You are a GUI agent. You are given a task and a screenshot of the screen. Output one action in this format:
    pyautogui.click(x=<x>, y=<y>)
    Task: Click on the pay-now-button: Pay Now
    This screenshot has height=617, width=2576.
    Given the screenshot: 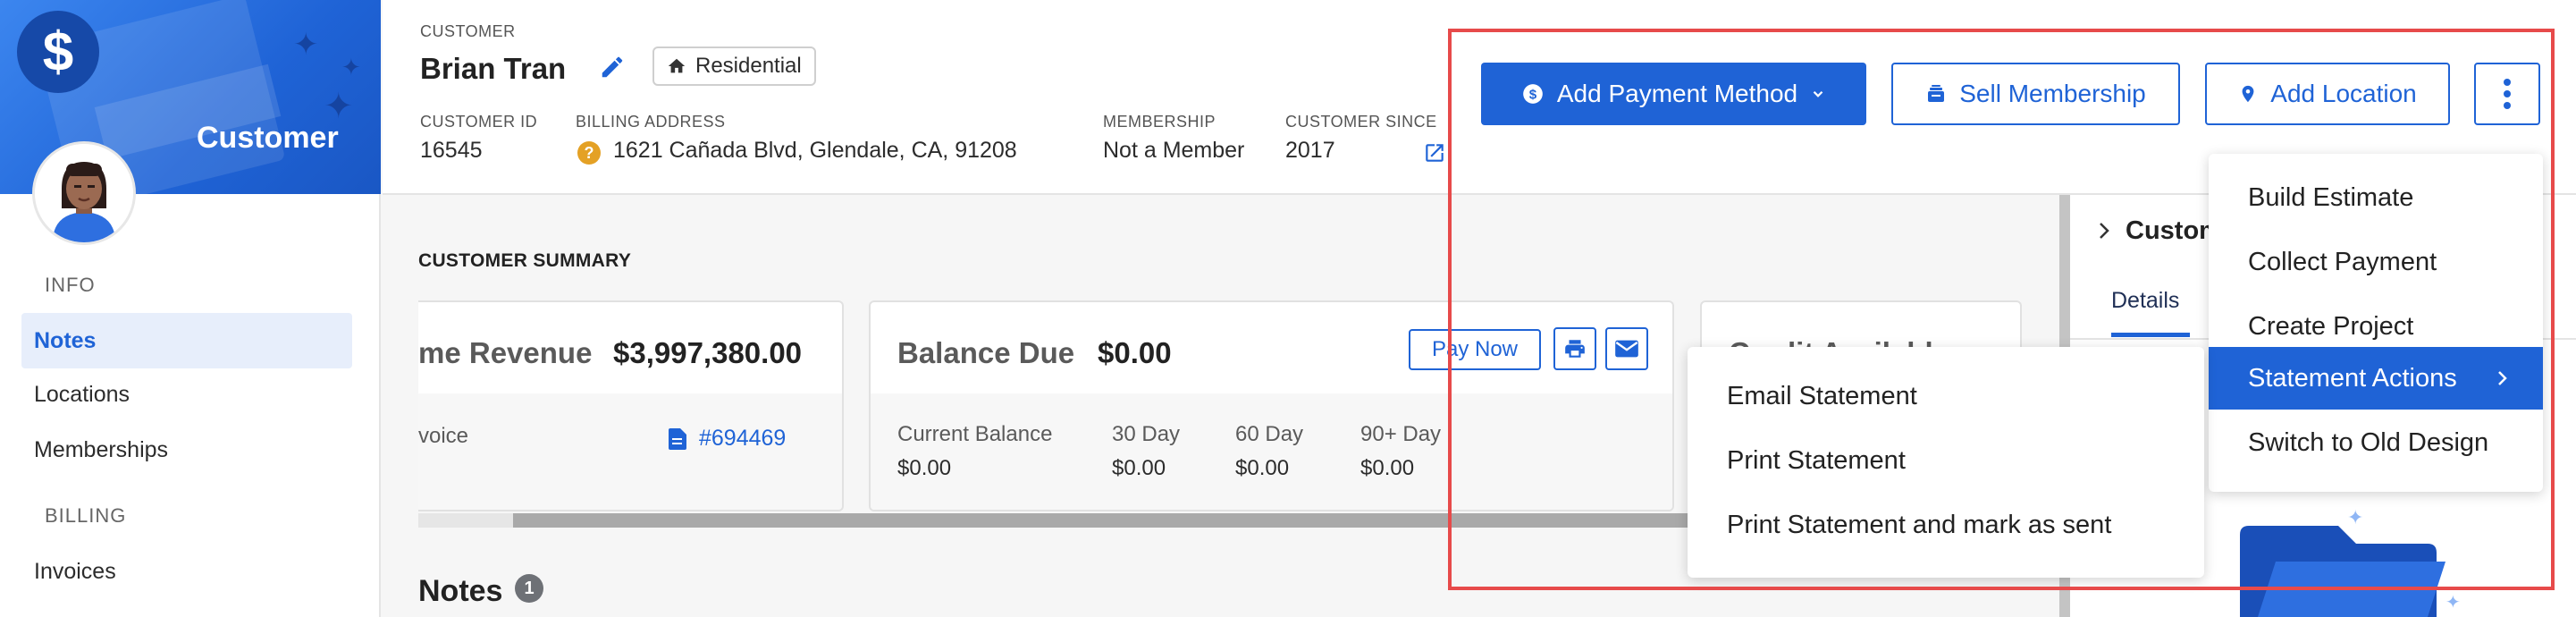 What is the action you would take?
    pyautogui.click(x=1475, y=349)
    